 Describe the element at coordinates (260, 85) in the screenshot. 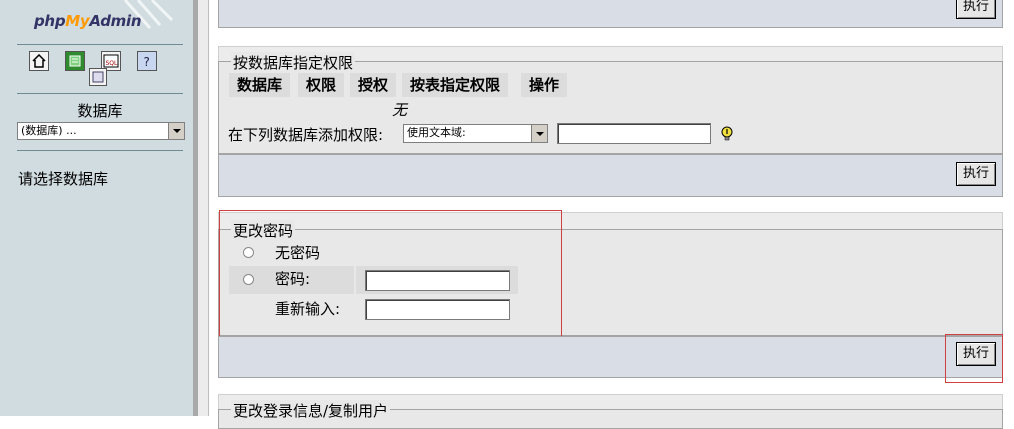

I see `column-header-database: 数据库` at that location.